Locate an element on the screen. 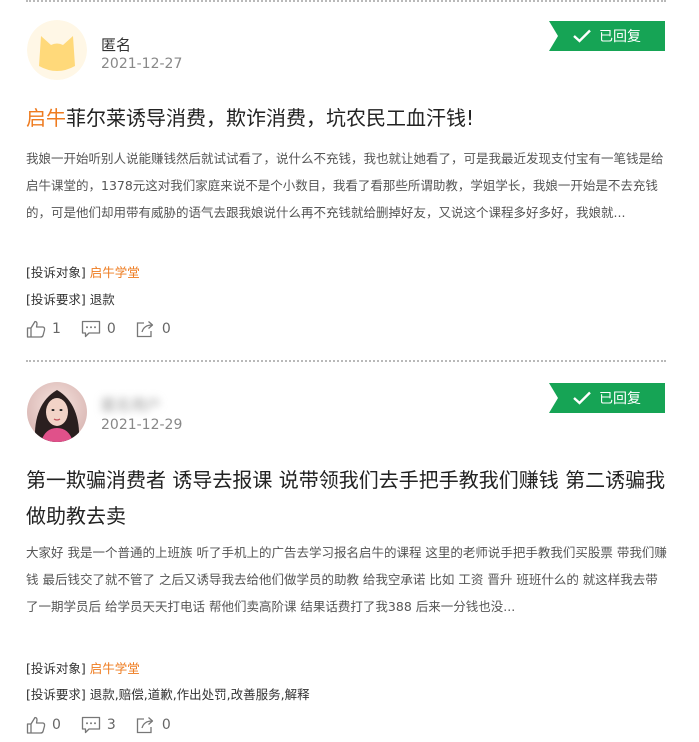 Image resolution: width=699 pixels, height=742 pixels. like-button: 0 is located at coordinates (43, 725).